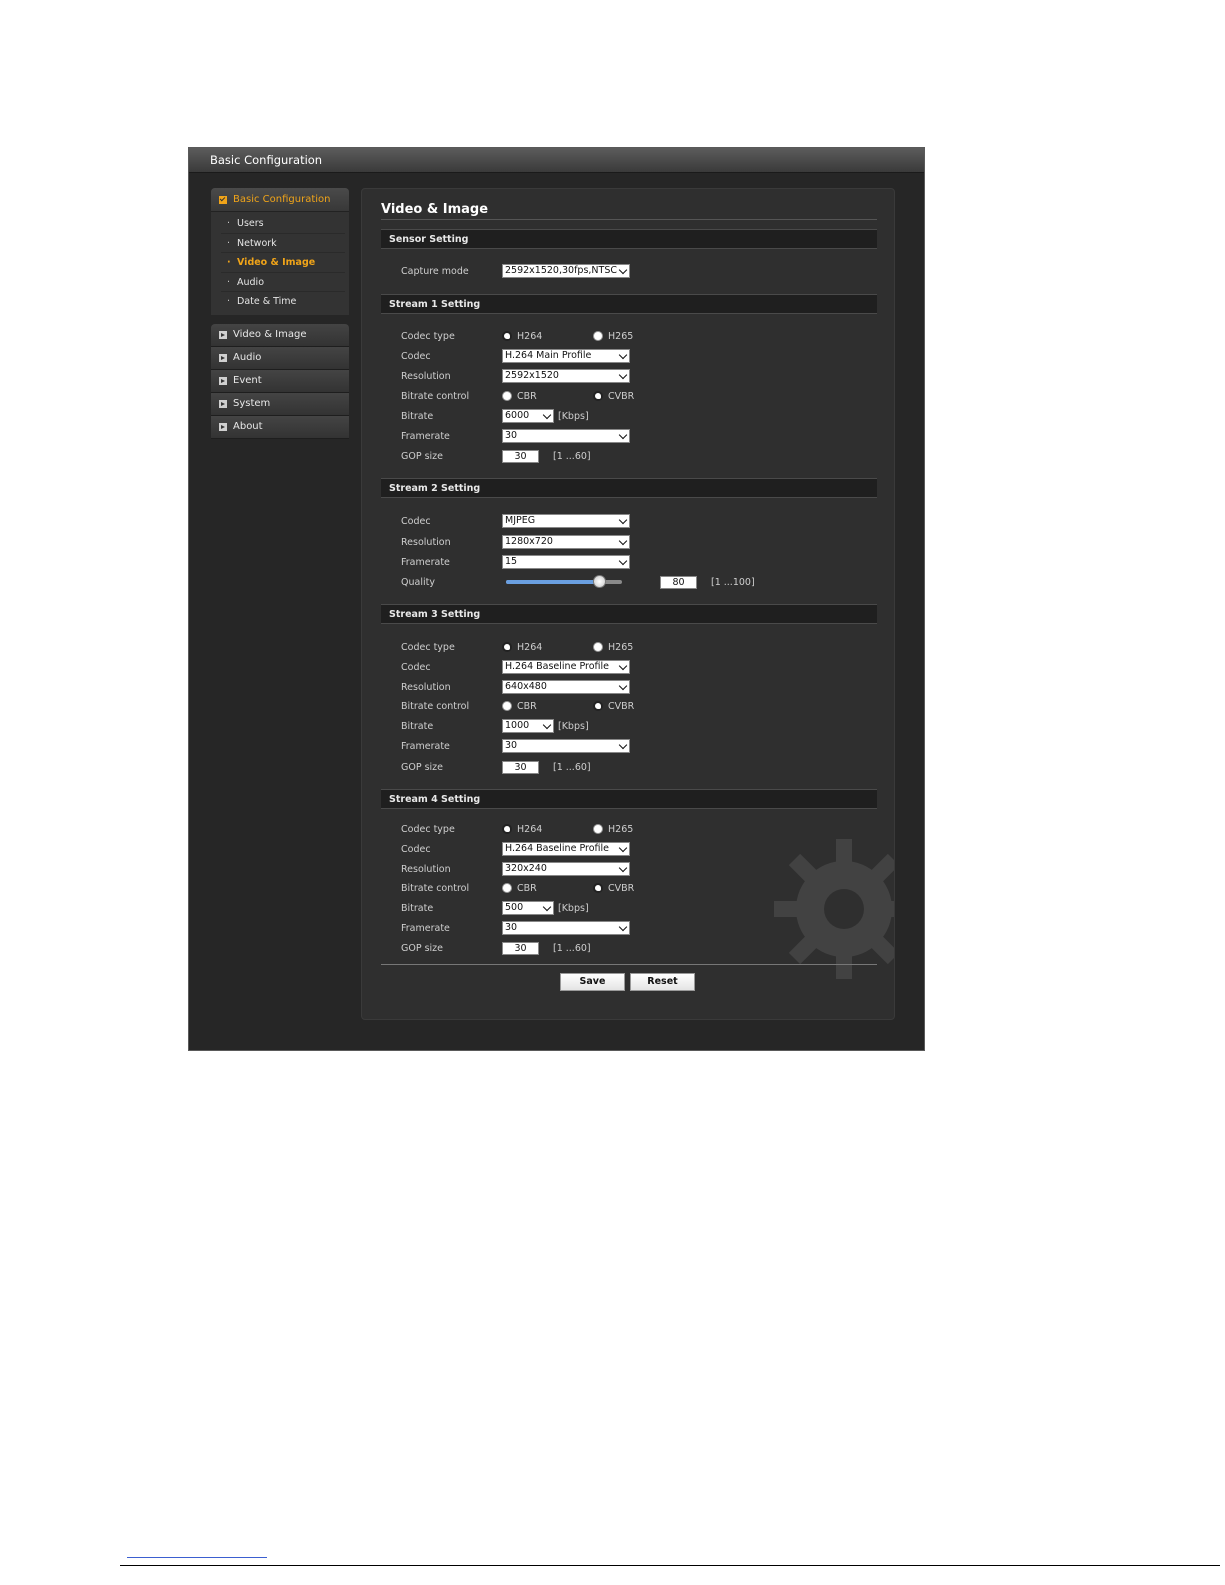  I want to click on stream4-cvbr-radio: CVBR, so click(613, 888).